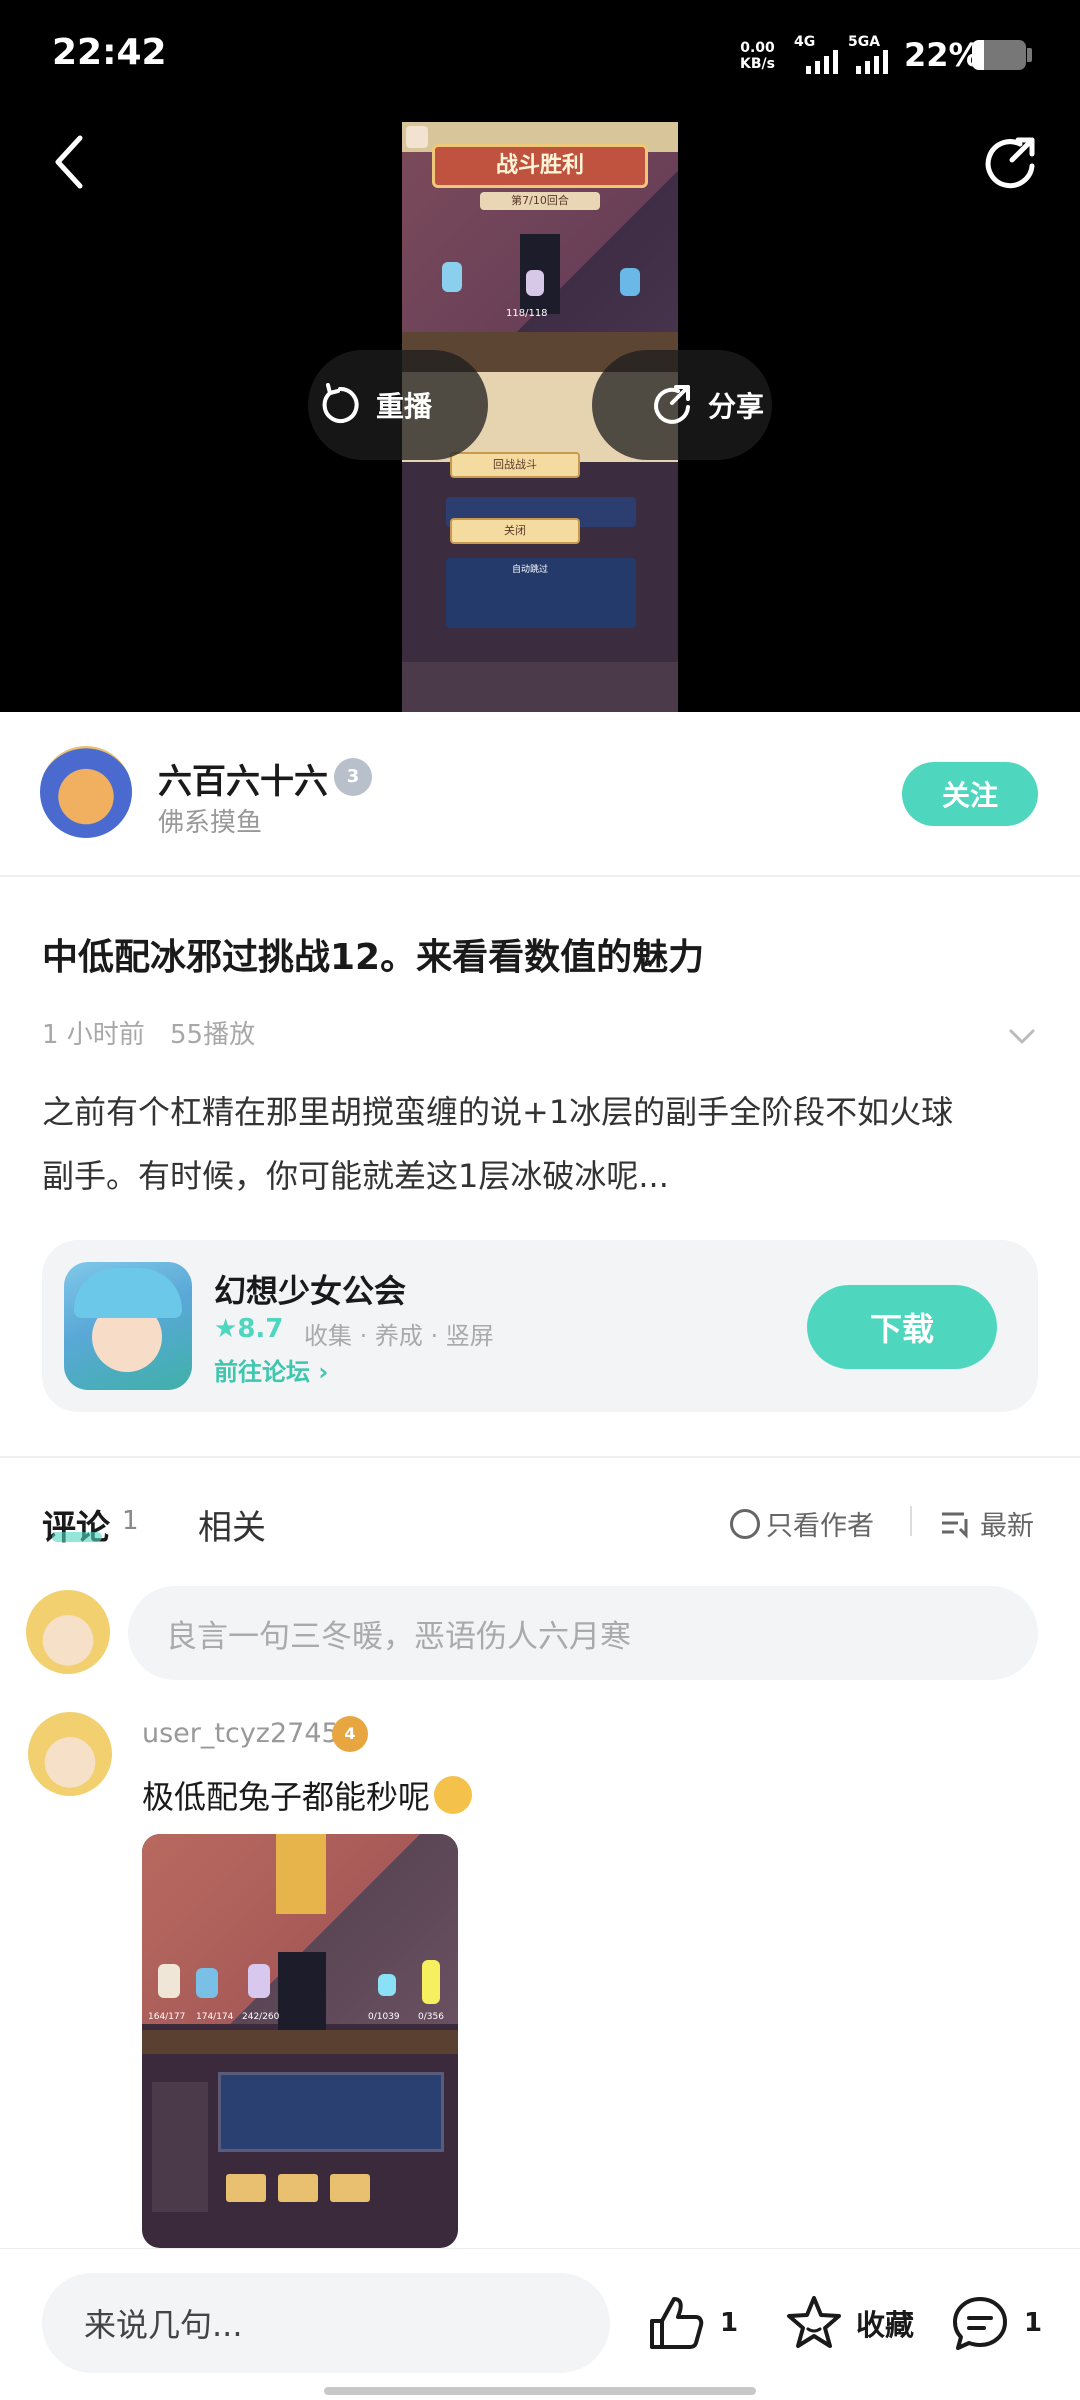 This screenshot has height=2400, width=1080. What do you see at coordinates (540, 1326) in the screenshot?
I see `app-card: 幻想少女公会 ★8.7 收集 · 养成 · 竖屏 前往论坛 › 下载` at bounding box center [540, 1326].